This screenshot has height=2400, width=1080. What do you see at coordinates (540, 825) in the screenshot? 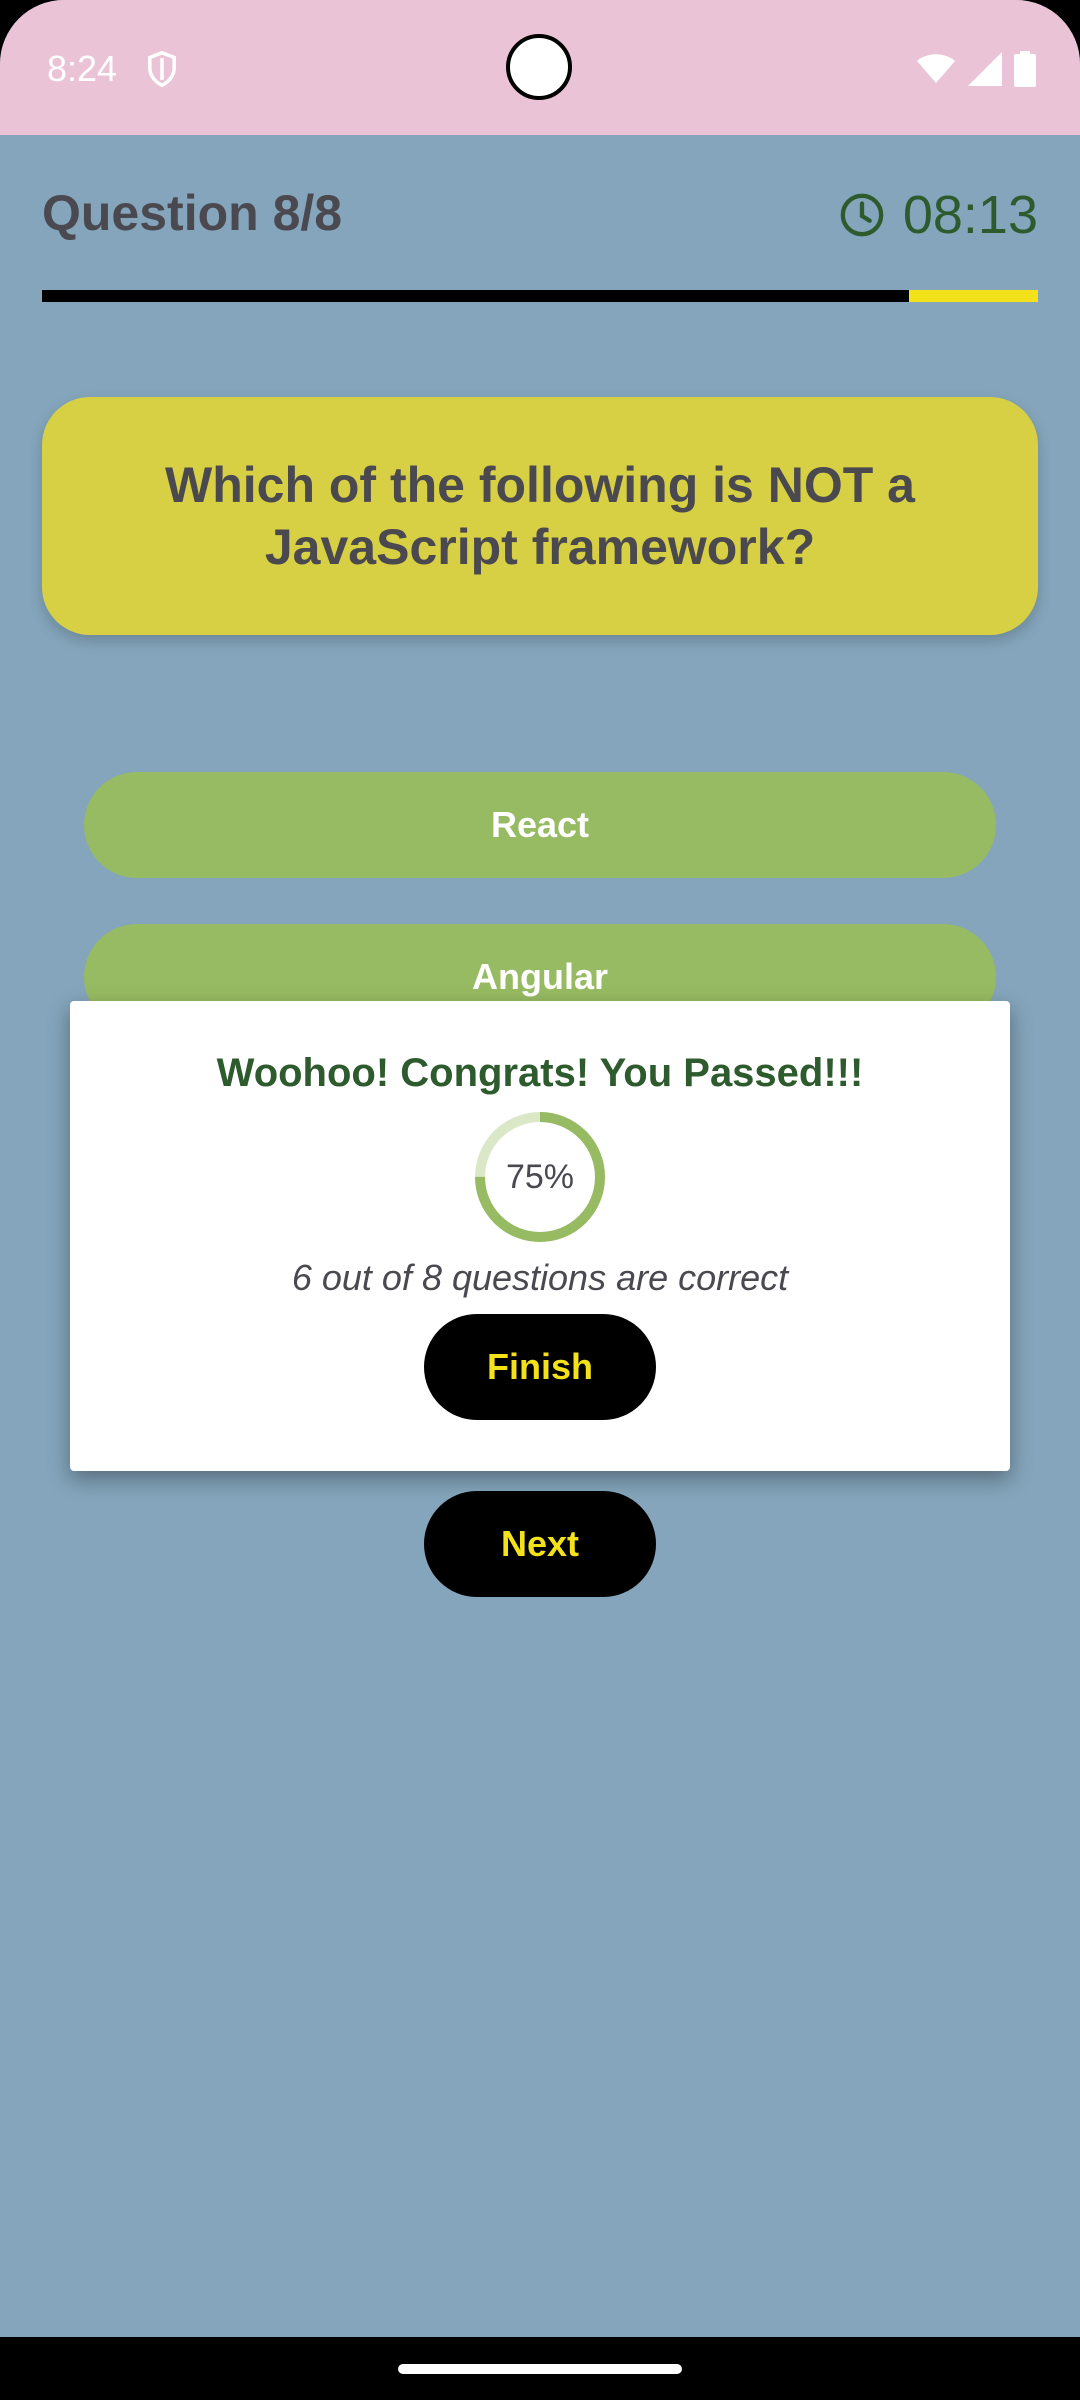
I see `option-react: React` at bounding box center [540, 825].